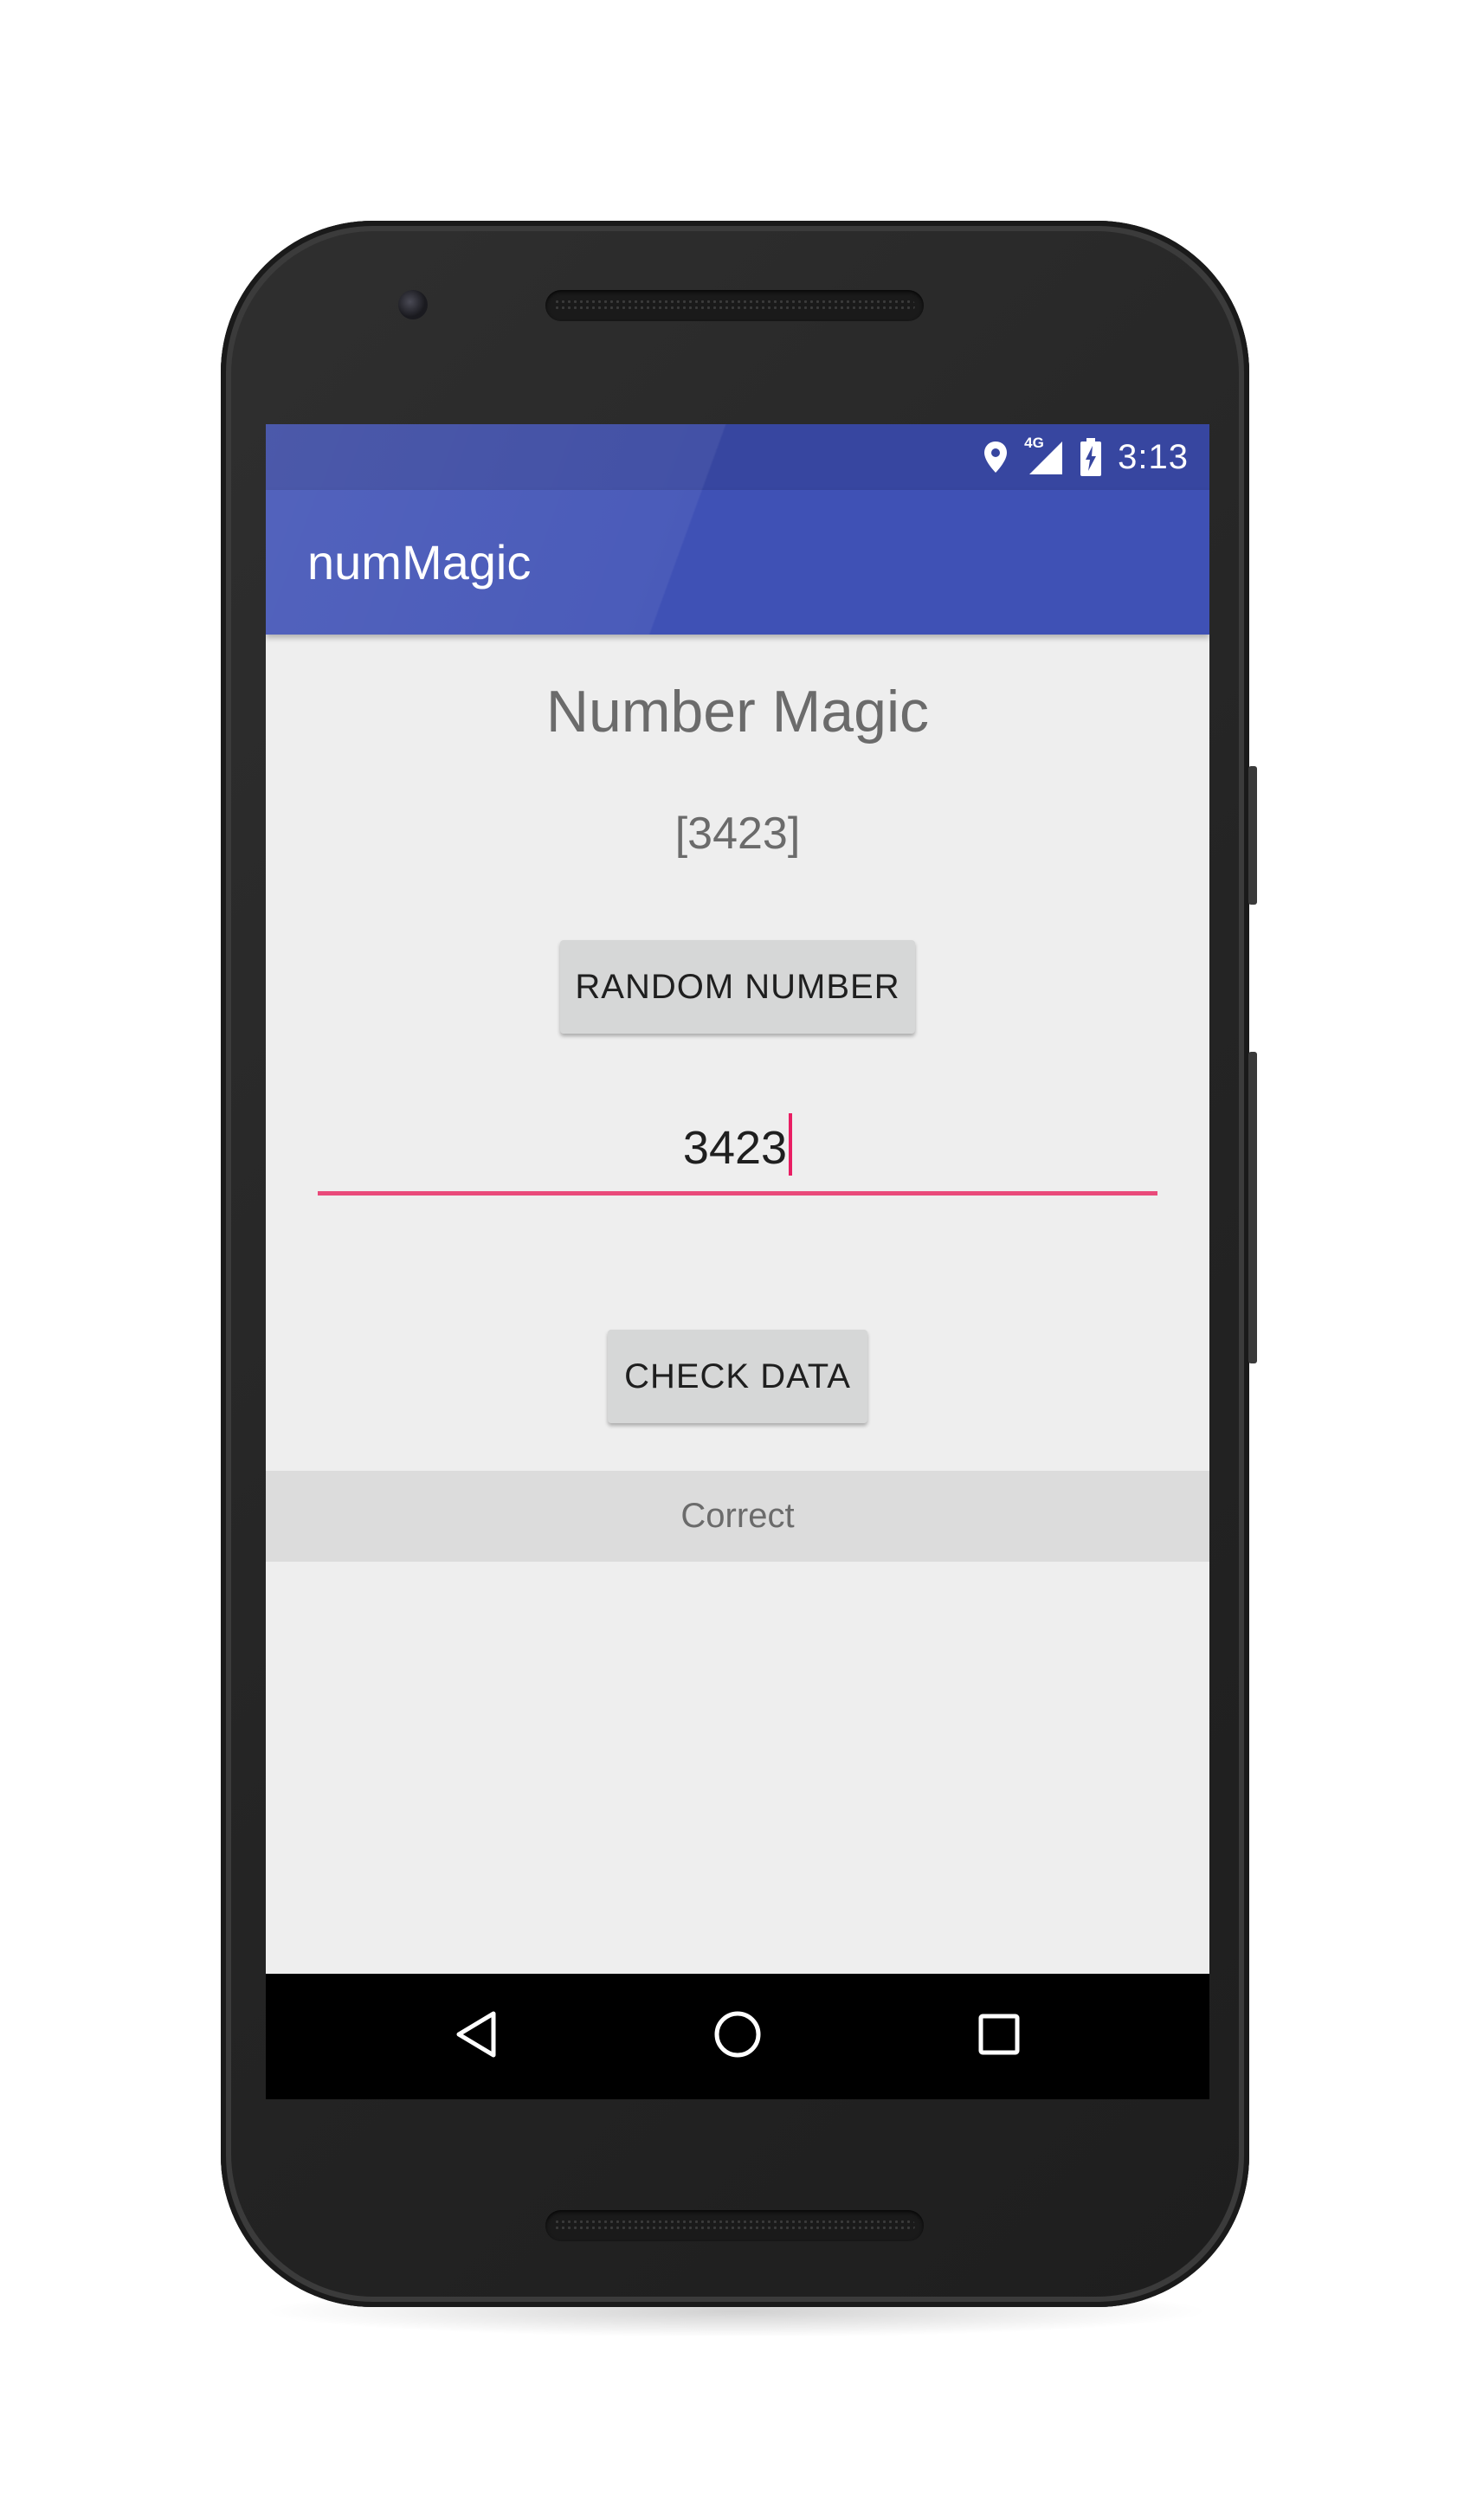  I want to click on app-title: numMagic, so click(420, 562).